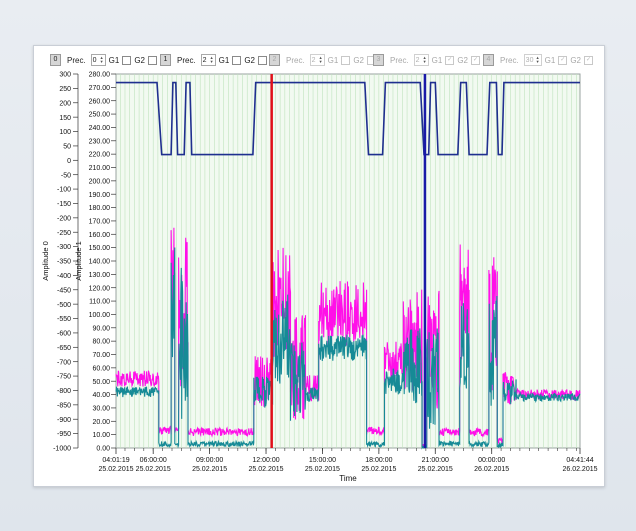  I want to click on y0-tick-label: -150, so click(64, 204).